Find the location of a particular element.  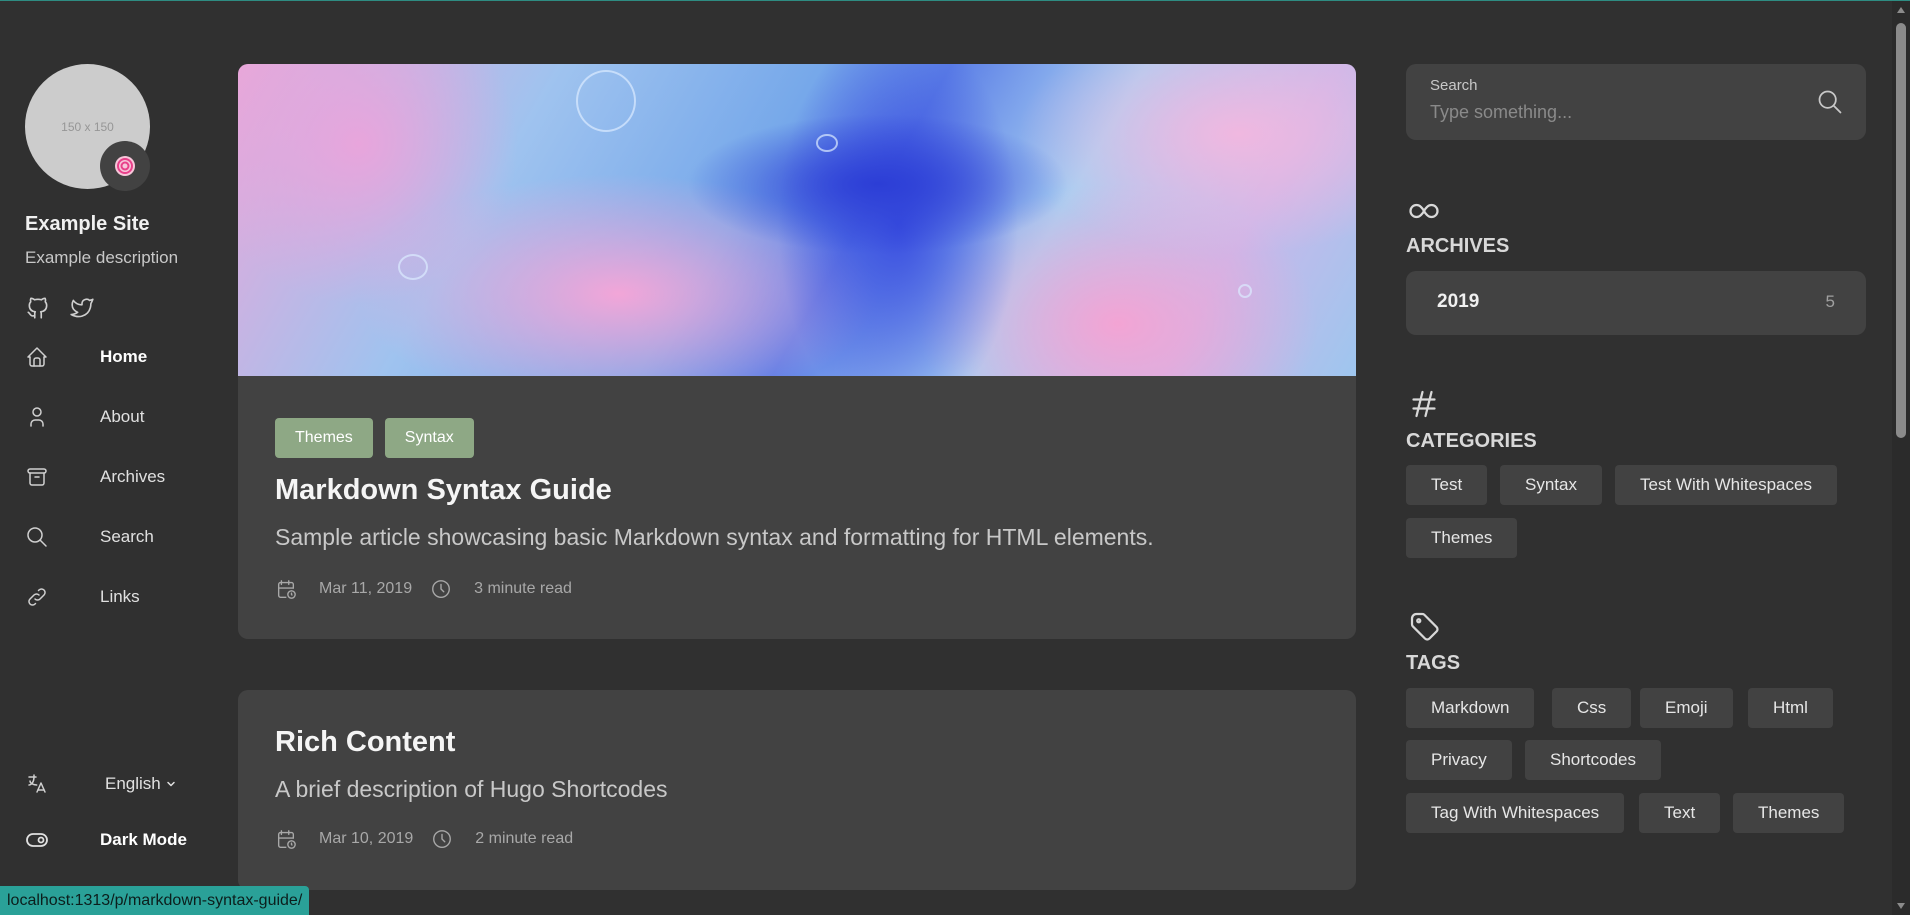

archive-count: 5 is located at coordinates (1830, 301).